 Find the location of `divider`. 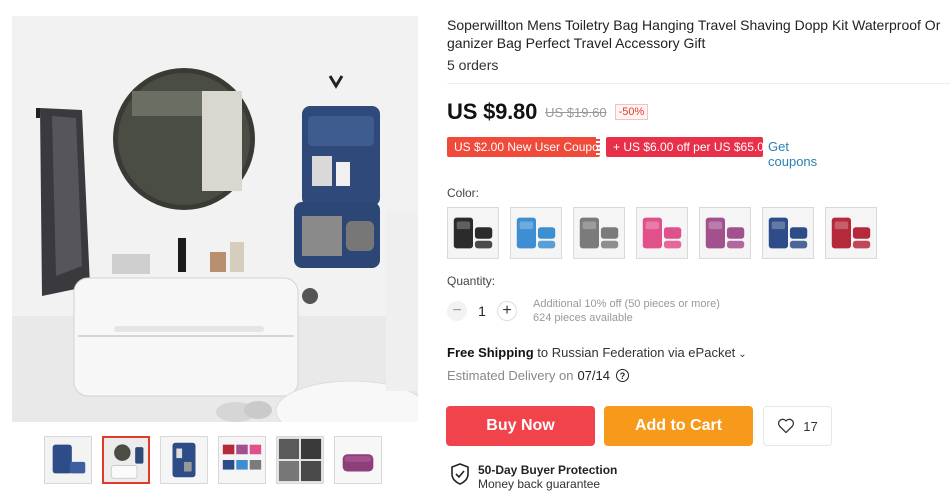

divider is located at coordinates (698, 83).